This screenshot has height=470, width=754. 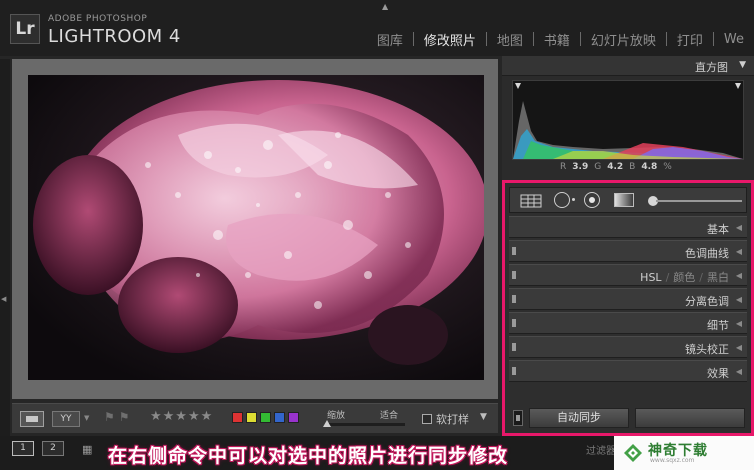 I want to click on reset-button, so click(x=690, y=418).